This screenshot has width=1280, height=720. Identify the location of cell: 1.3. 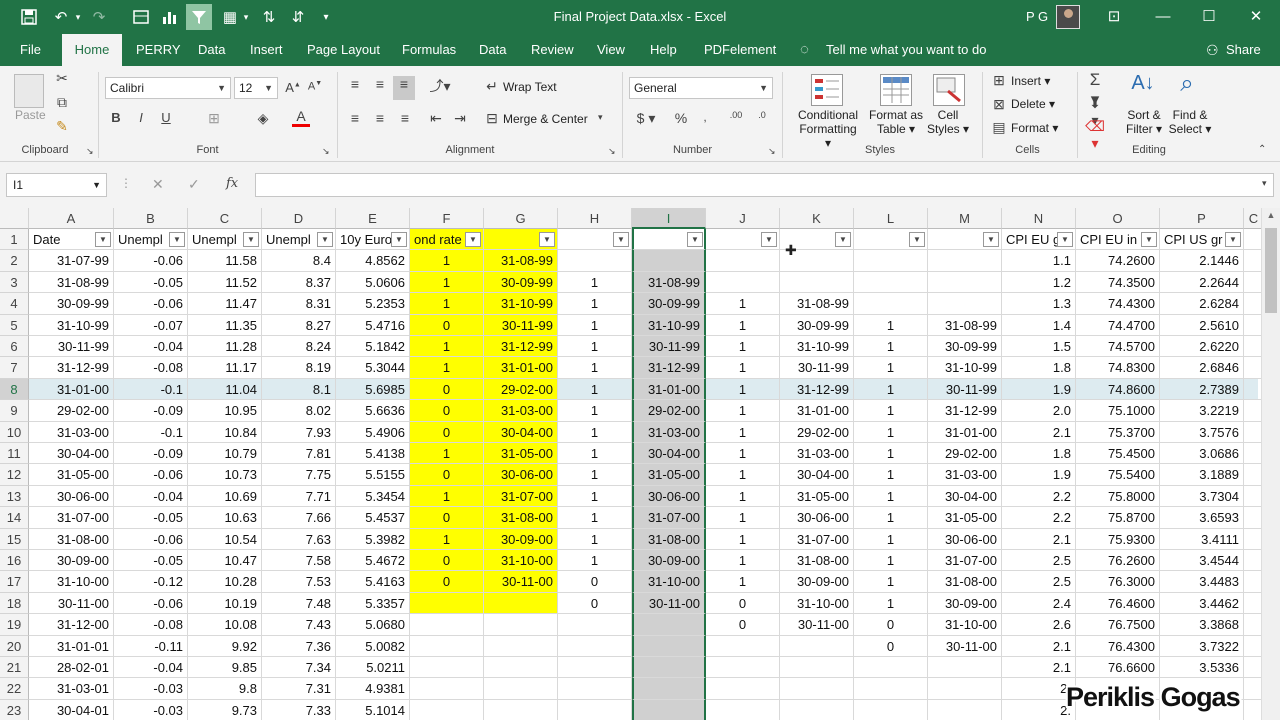
(1039, 304).